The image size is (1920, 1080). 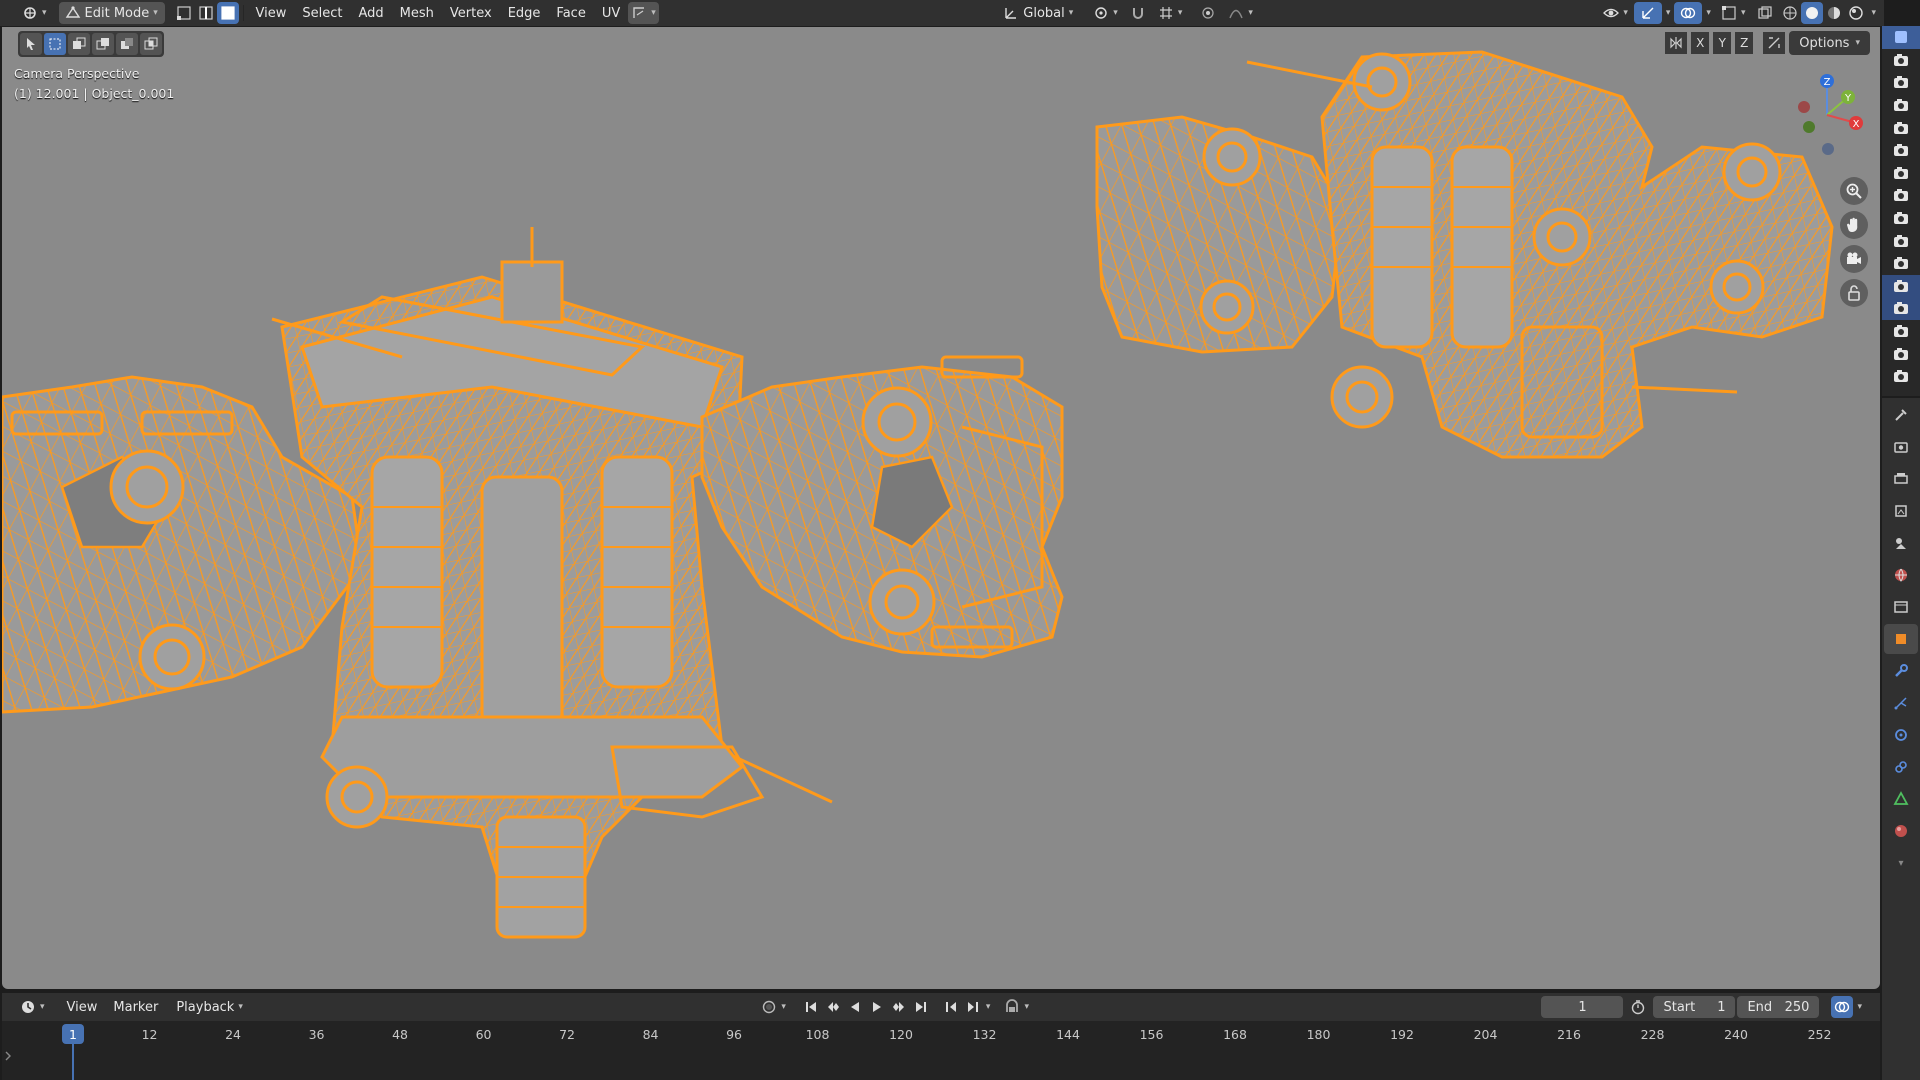 I want to click on tab-collection, so click(x=1901, y=607).